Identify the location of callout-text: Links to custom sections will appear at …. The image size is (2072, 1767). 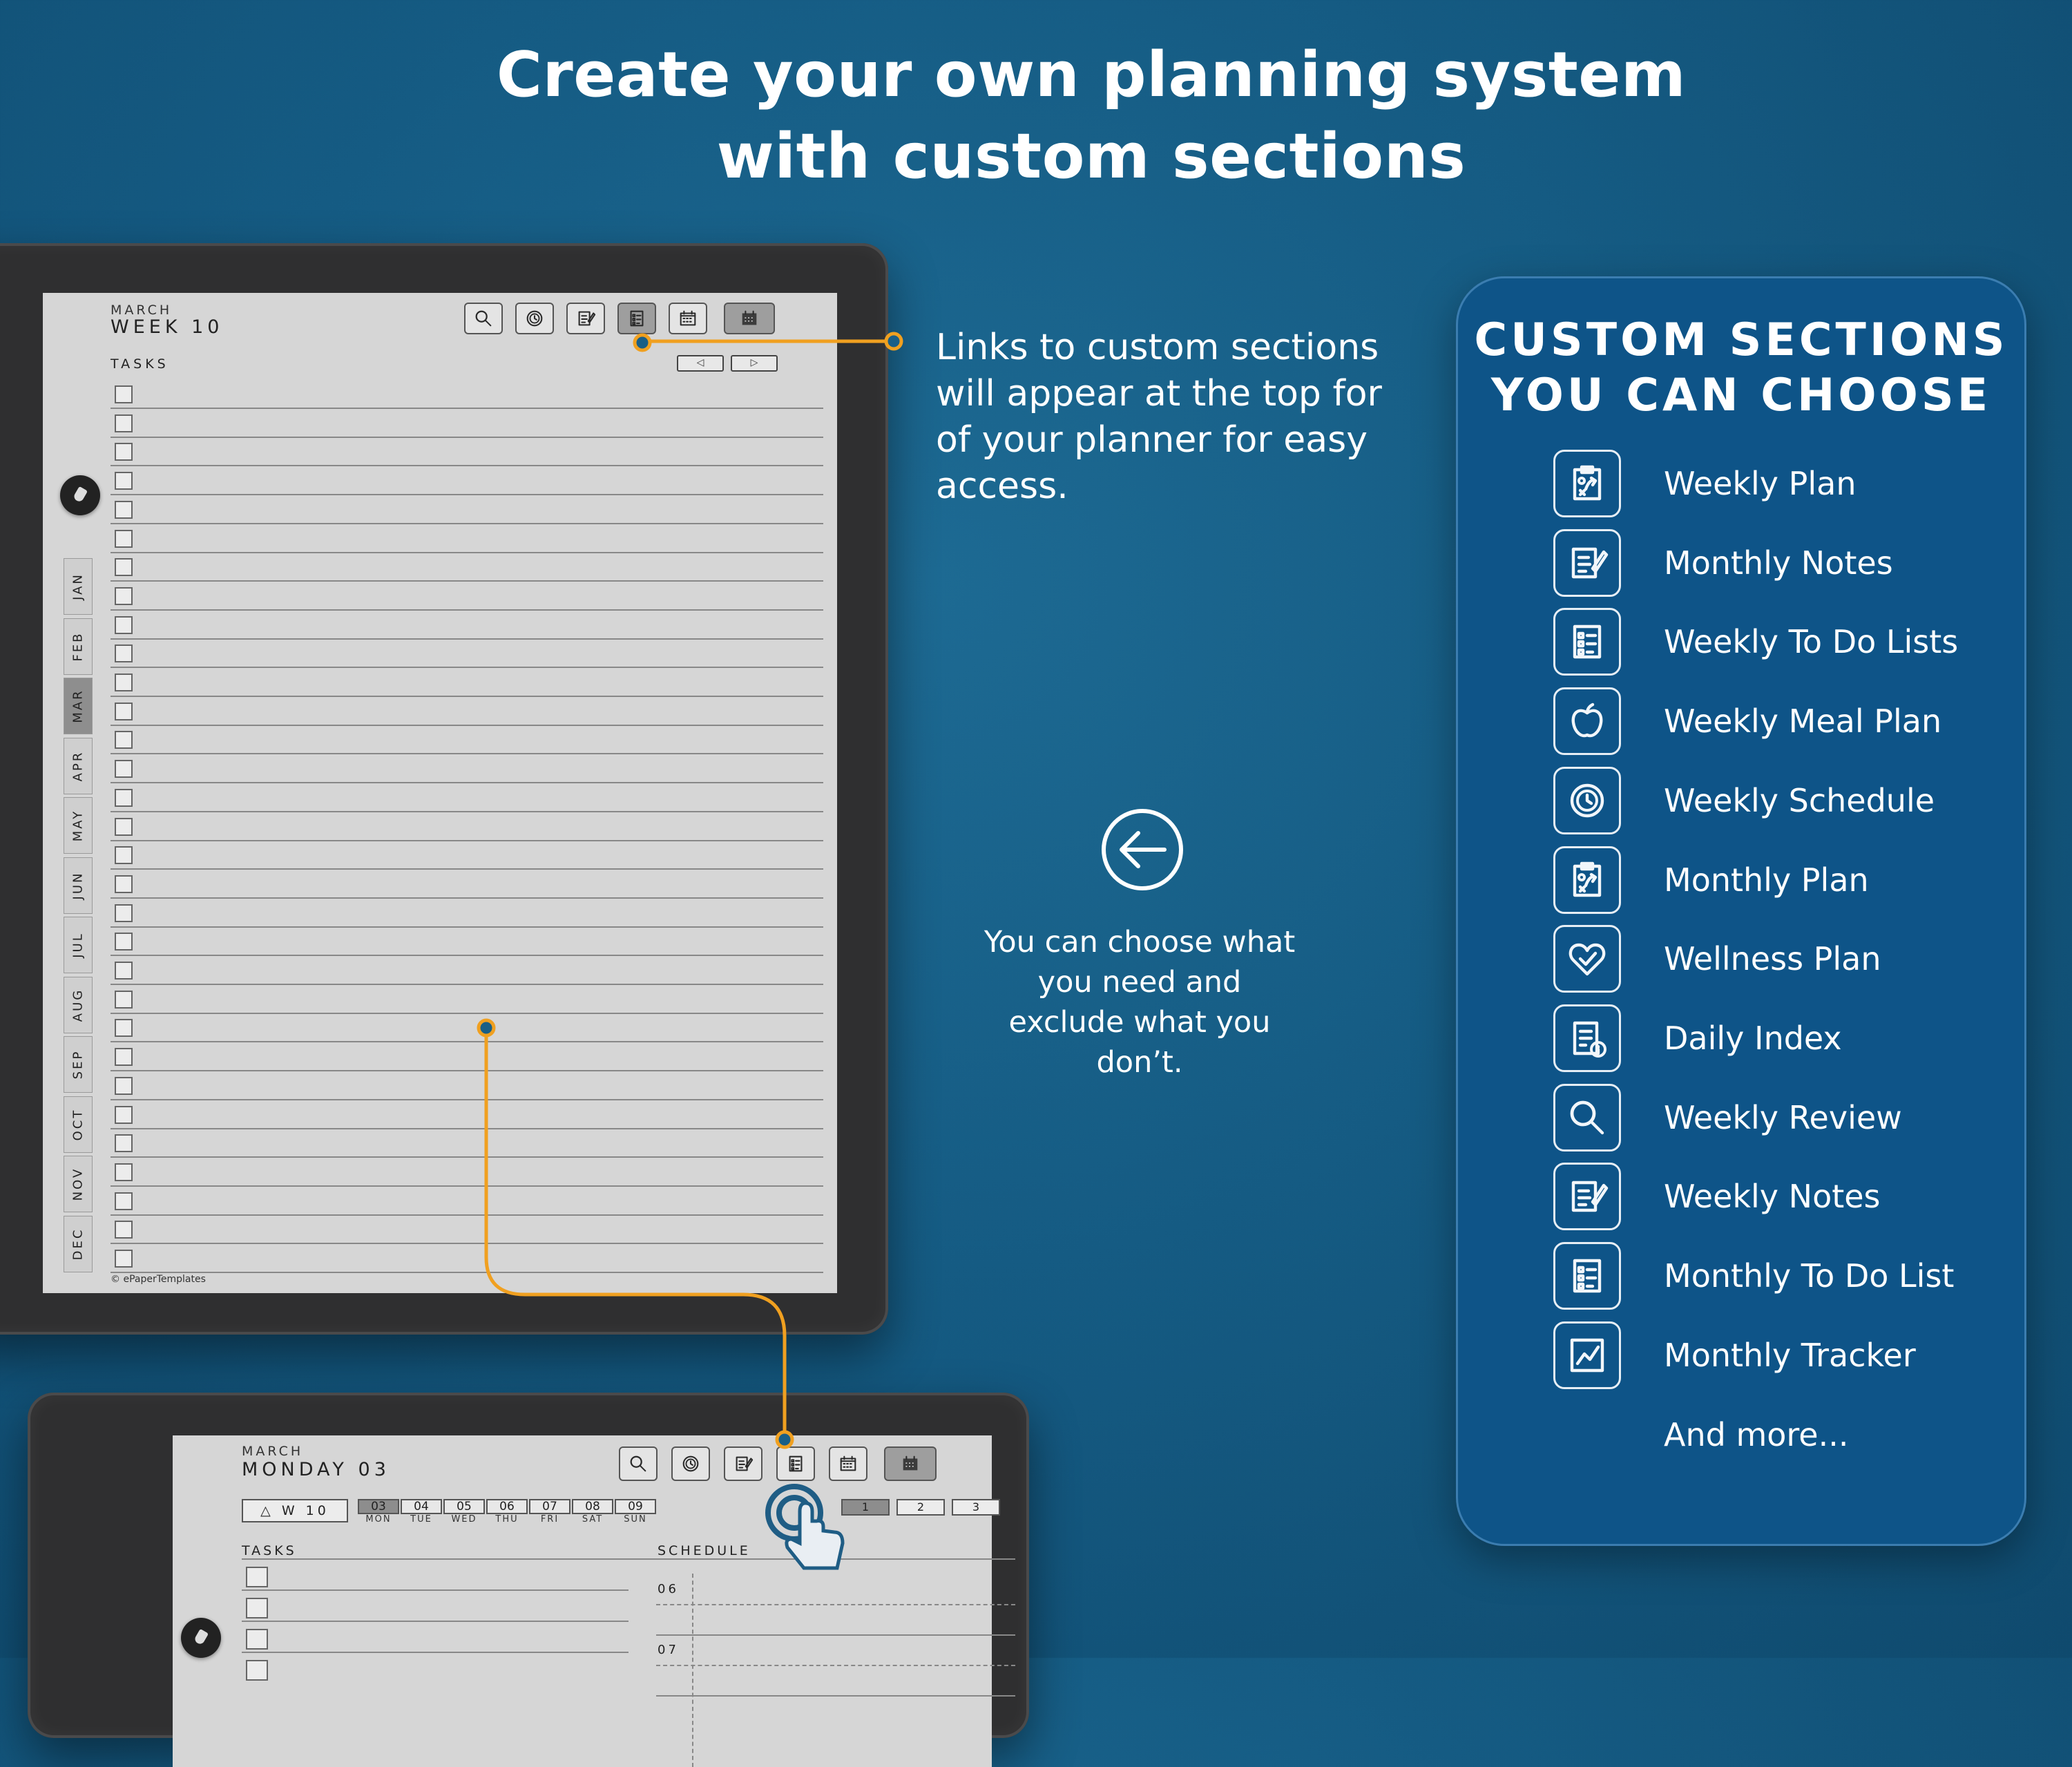
(1159, 417).